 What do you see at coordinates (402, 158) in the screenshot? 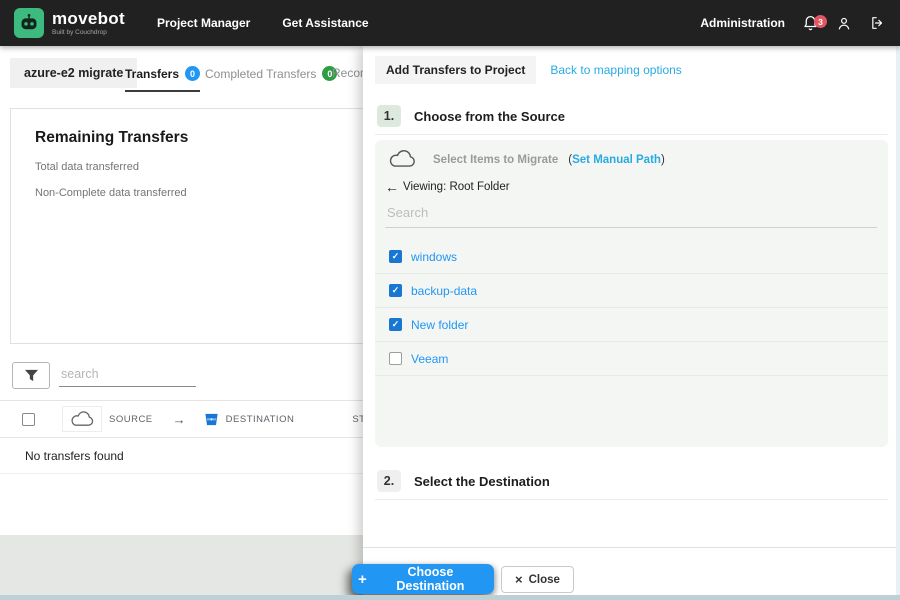
I see `cloud-icon` at bounding box center [402, 158].